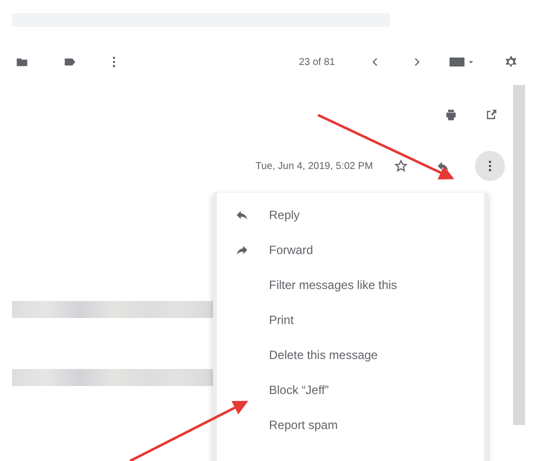 The image size is (533, 461). I want to click on message-date: Tue, Jun 4, 2019, 5:02 PM, so click(314, 166).